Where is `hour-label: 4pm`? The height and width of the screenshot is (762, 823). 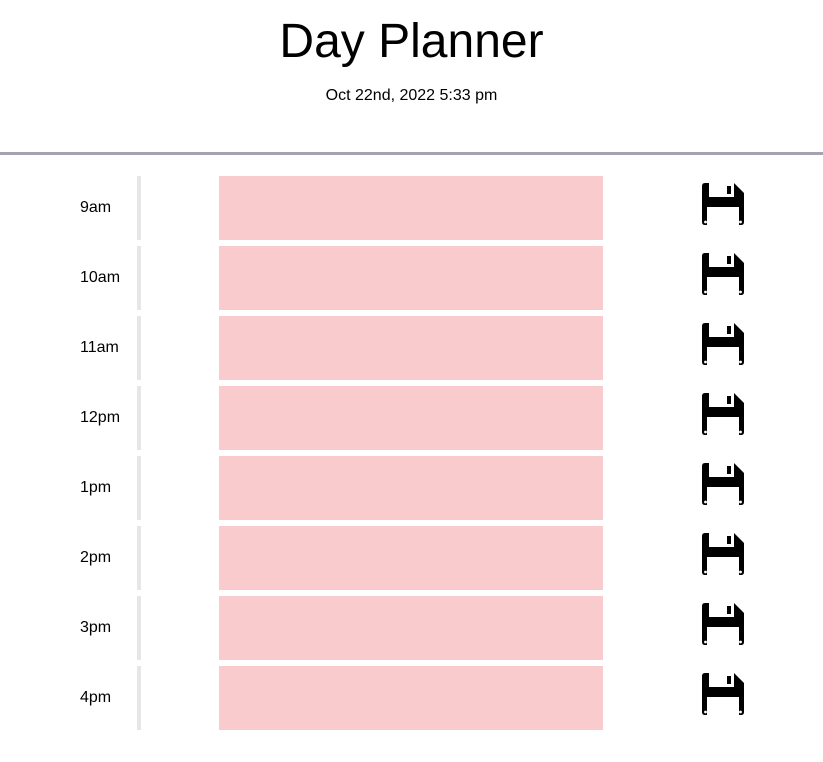 hour-label: 4pm is located at coordinates (96, 697).